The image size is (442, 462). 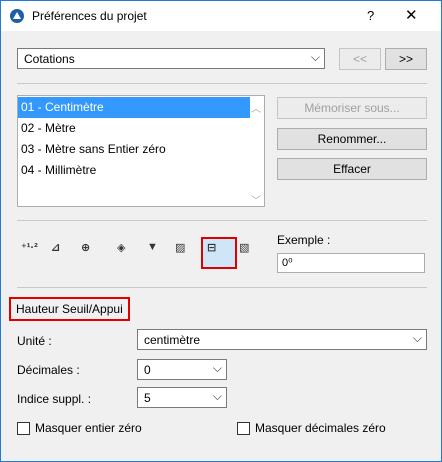 I want to click on previous-button: <<, so click(x=360, y=59).